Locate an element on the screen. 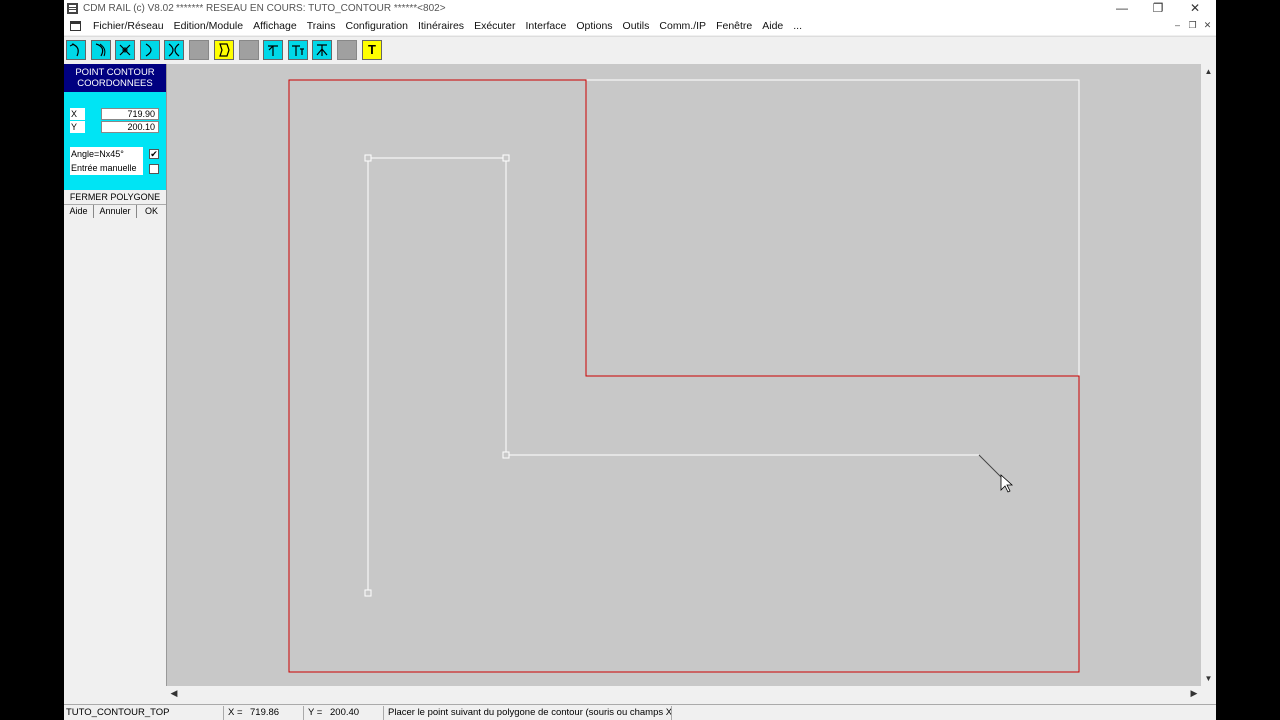  menu-interface: Interface is located at coordinates (546, 26).